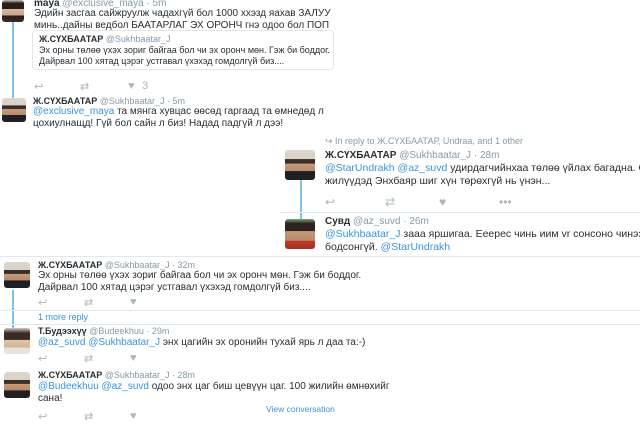 This screenshot has width=640, height=425. Describe the element at coordinates (545, 168) in the screenshot. I see `tweet-line: удирдагчийнхаа төлөө үйлах багадна. Ойры` at that location.